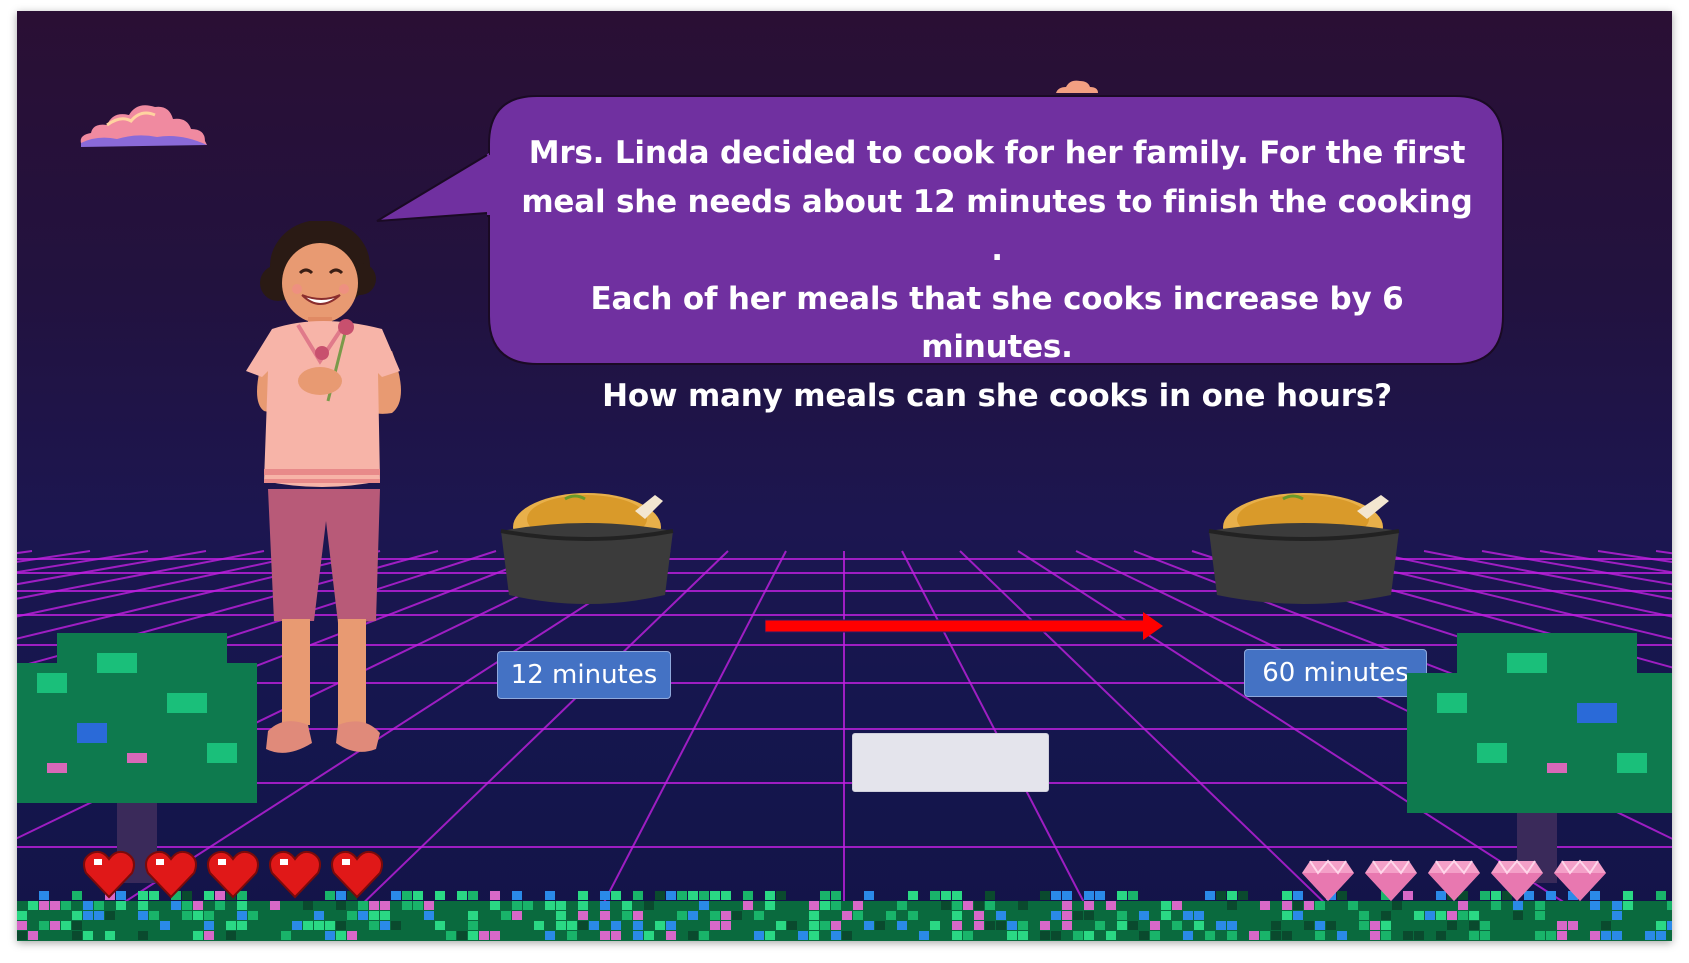 The width and height of the screenshot is (1689, 963). I want to click on pixel-tree-right, so click(1539, 758).